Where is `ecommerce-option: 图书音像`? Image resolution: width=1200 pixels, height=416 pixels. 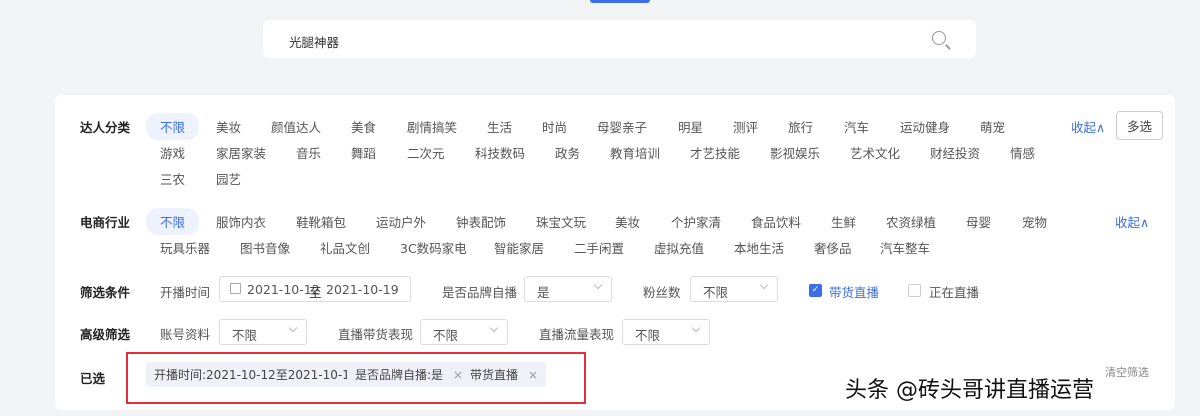 ecommerce-option: 图书音像 is located at coordinates (265, 247).